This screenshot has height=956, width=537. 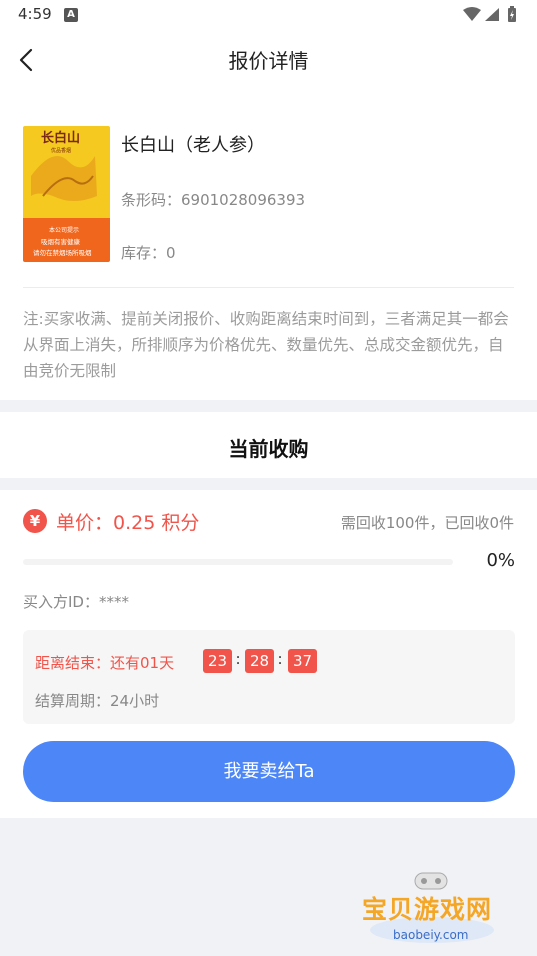 I want to click on countdown-hours: 23, so click(x=217, y=661).